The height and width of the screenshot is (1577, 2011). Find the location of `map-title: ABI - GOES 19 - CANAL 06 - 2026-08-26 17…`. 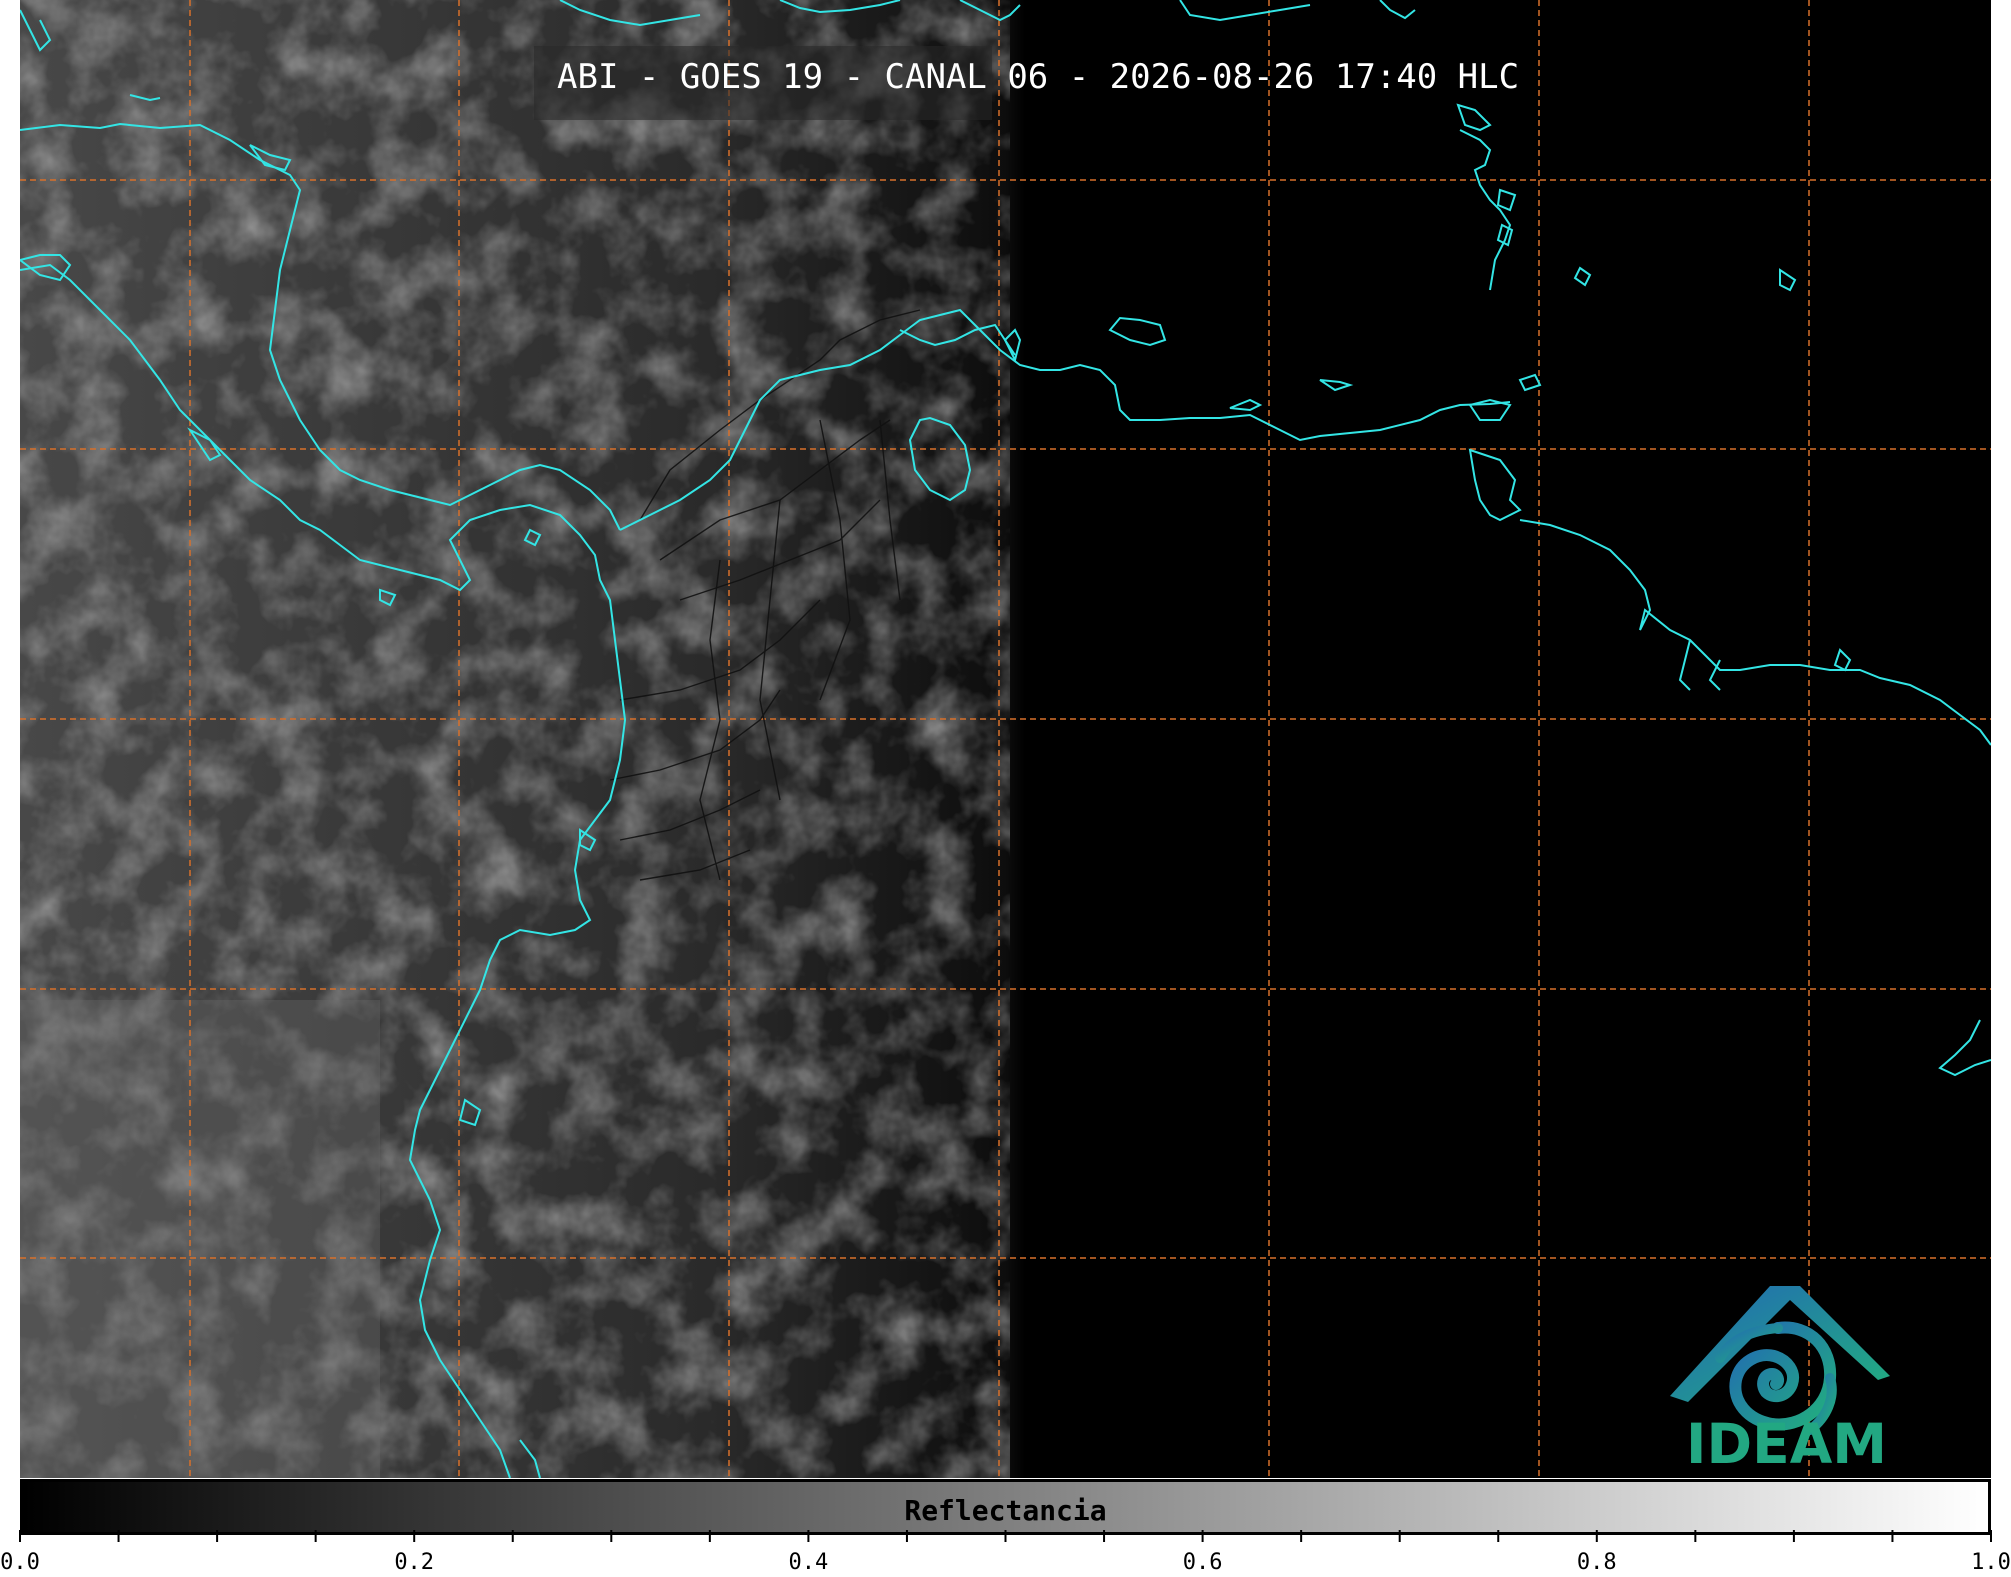

map-title: ABI - GOES 19 - CANAL 06 - 2026-08-26 17… is located at coordinates (1038, 77).